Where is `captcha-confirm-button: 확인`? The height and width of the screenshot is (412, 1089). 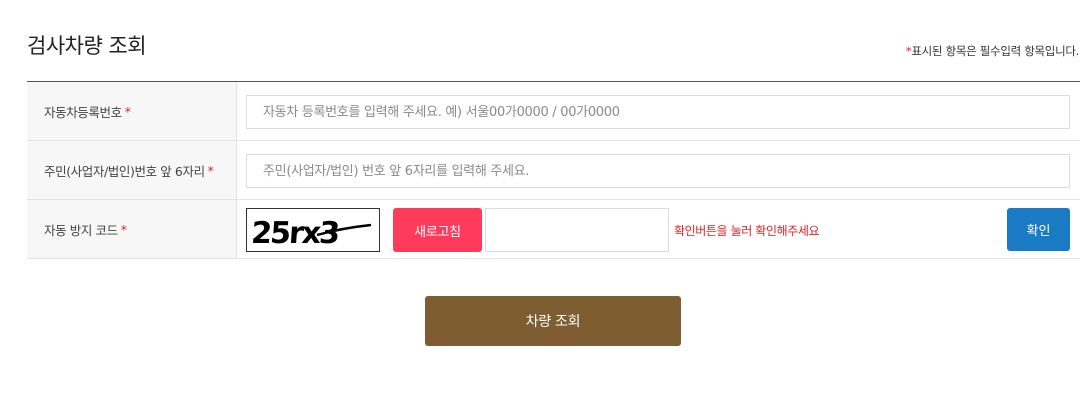
captcha-confirm-button: 확인 is located at coordinates (1038, 229).